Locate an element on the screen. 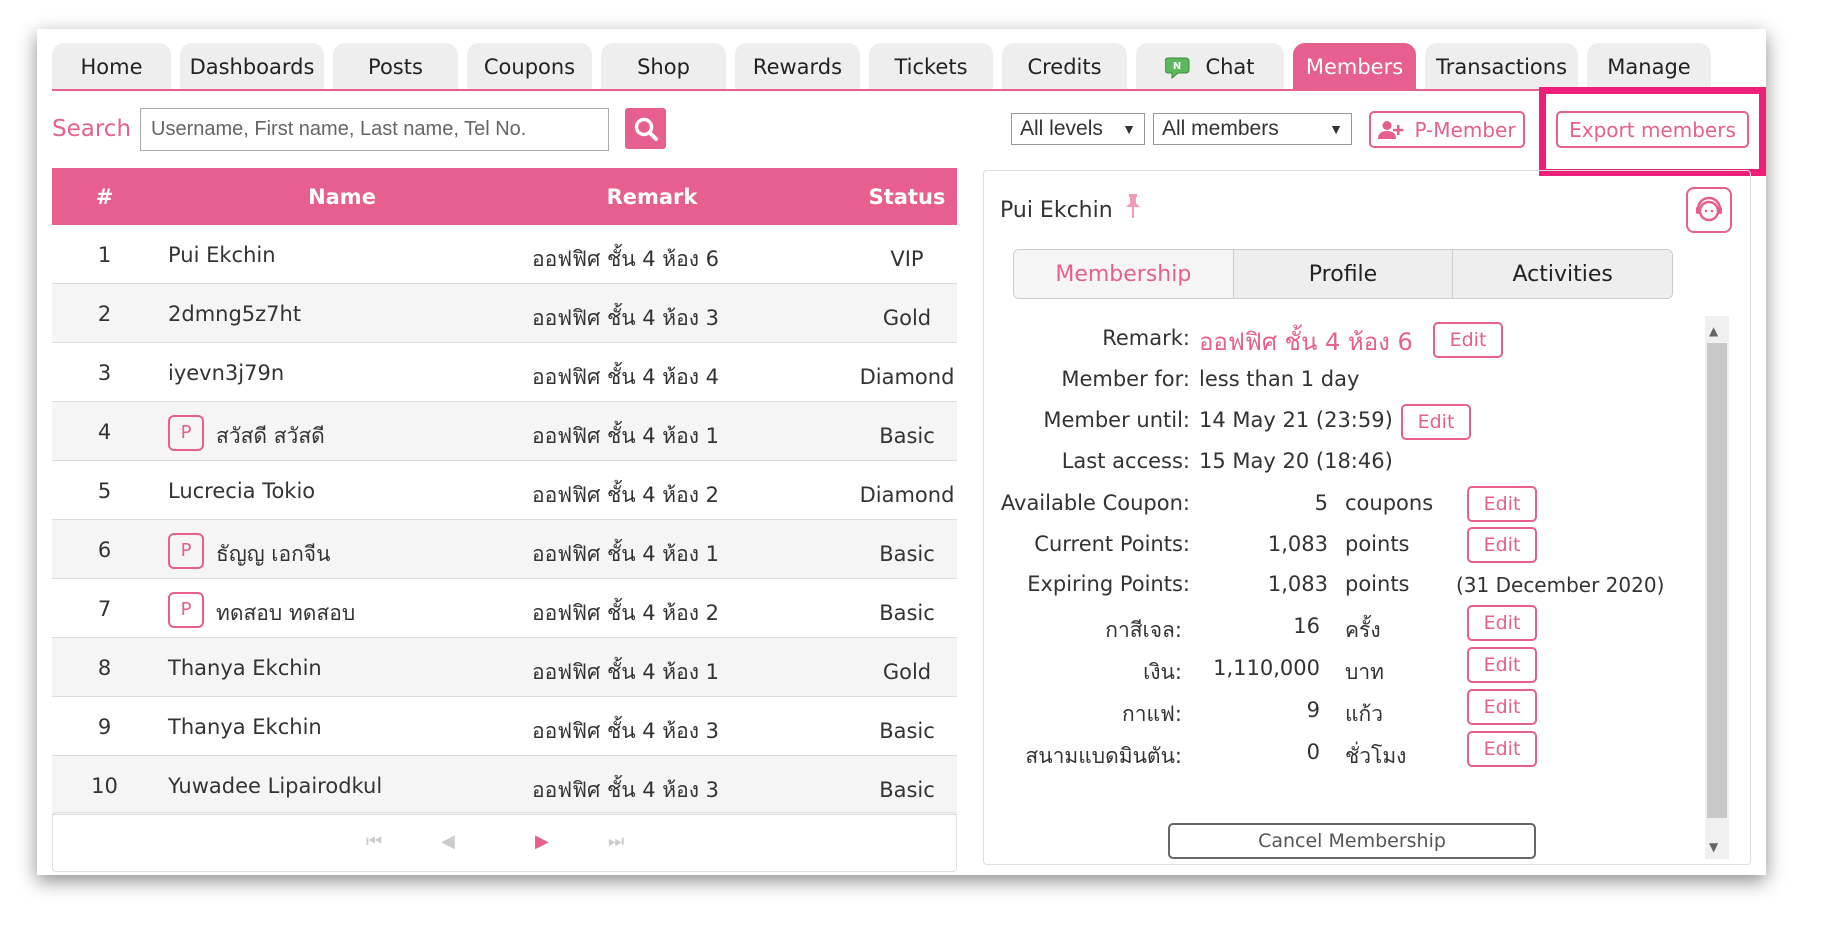 Image resolution: width=1828 pixels, height=930 pixels. credit-value: 0 is located at coordinates (1313, 752).